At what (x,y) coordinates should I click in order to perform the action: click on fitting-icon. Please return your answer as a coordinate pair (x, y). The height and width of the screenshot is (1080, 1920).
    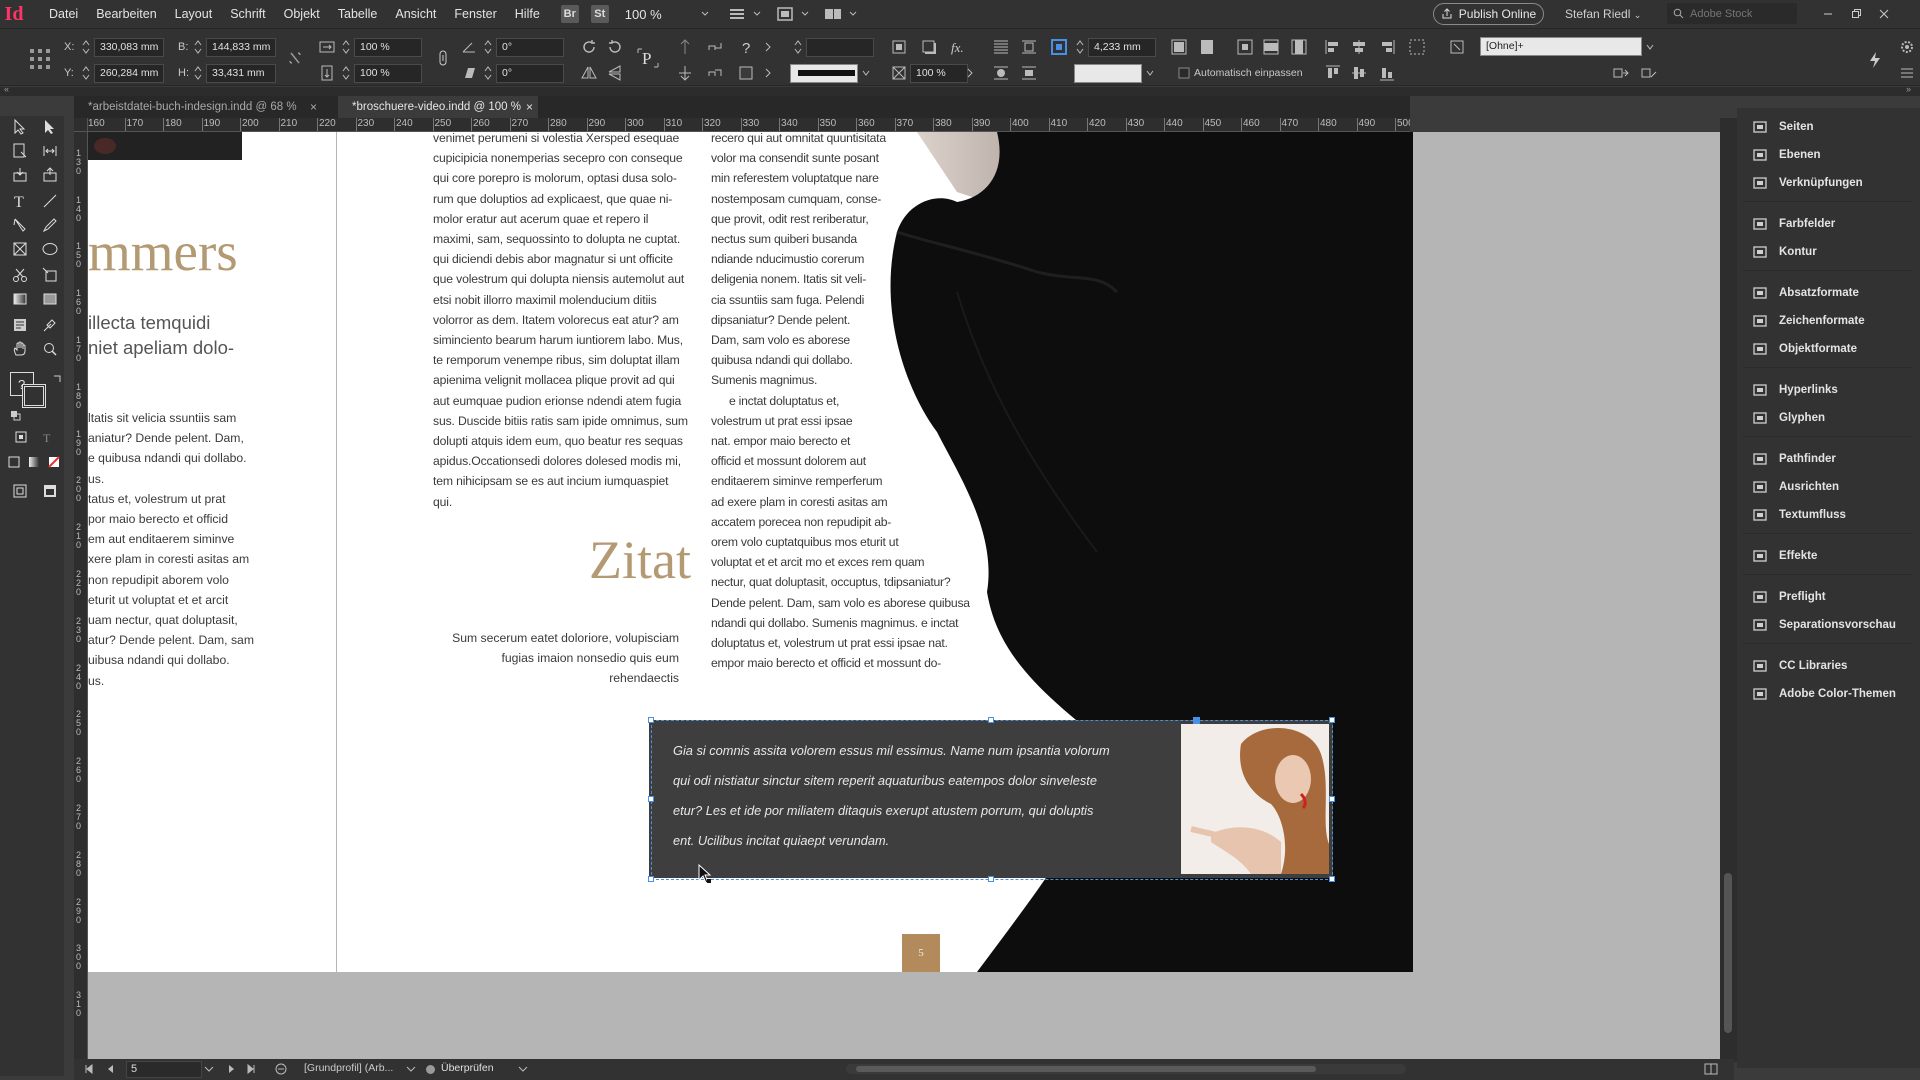
    Looking at the image, I should click on (899, 47).